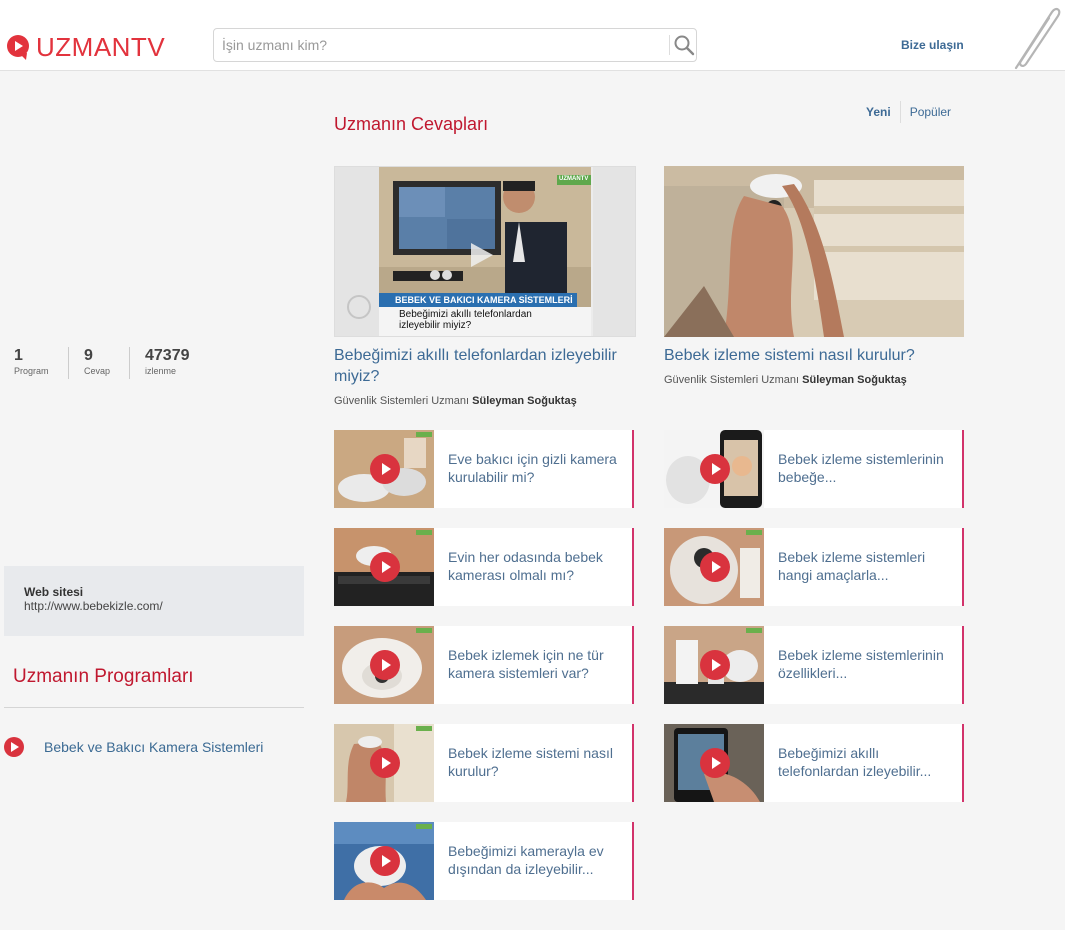 This screenshot has width=1065, height=930. What do you see at coordinates (101, 47) in the screenshot?
I see `logo-text: UZMANTV` at bounding box center [101, 47].